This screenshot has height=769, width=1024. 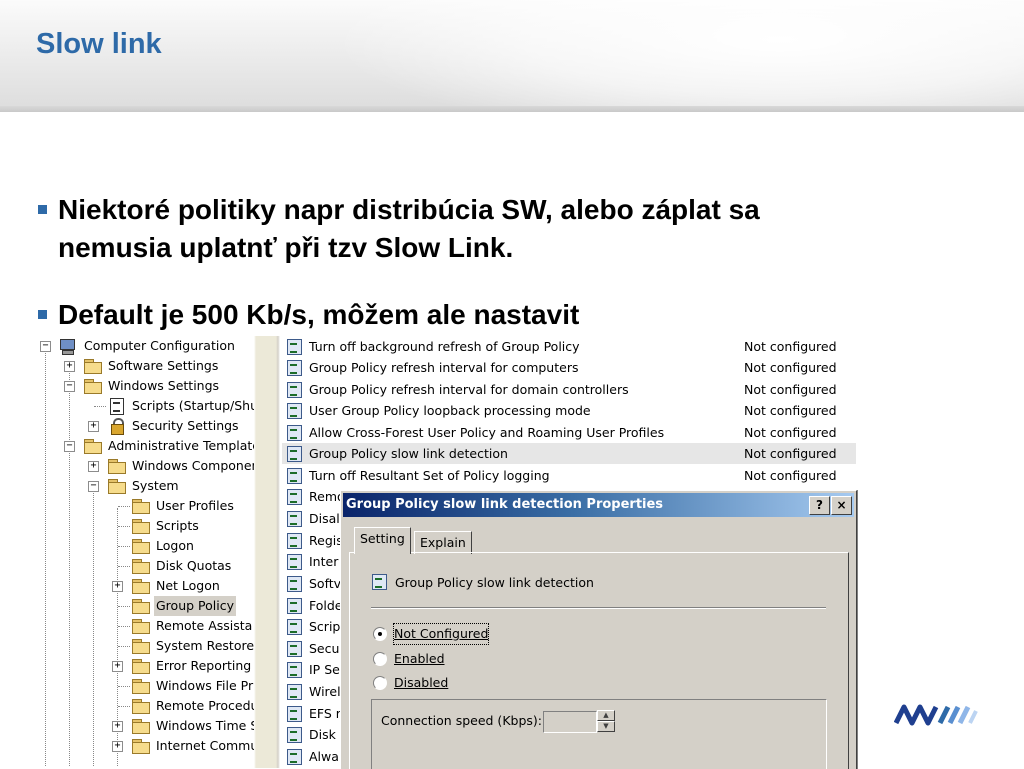 I want to click on tree-item-remote-assistance: Remote Assista, so click(x=145, y=626).